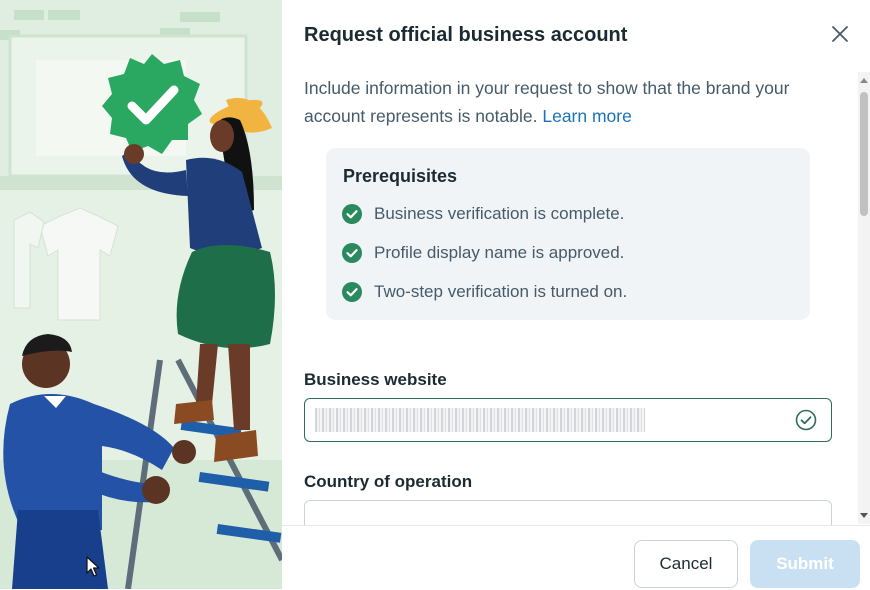  What do you see at coordinates (480, 420) in the screenshot?
I see `business-website-value` at bounding box center [480, 420].